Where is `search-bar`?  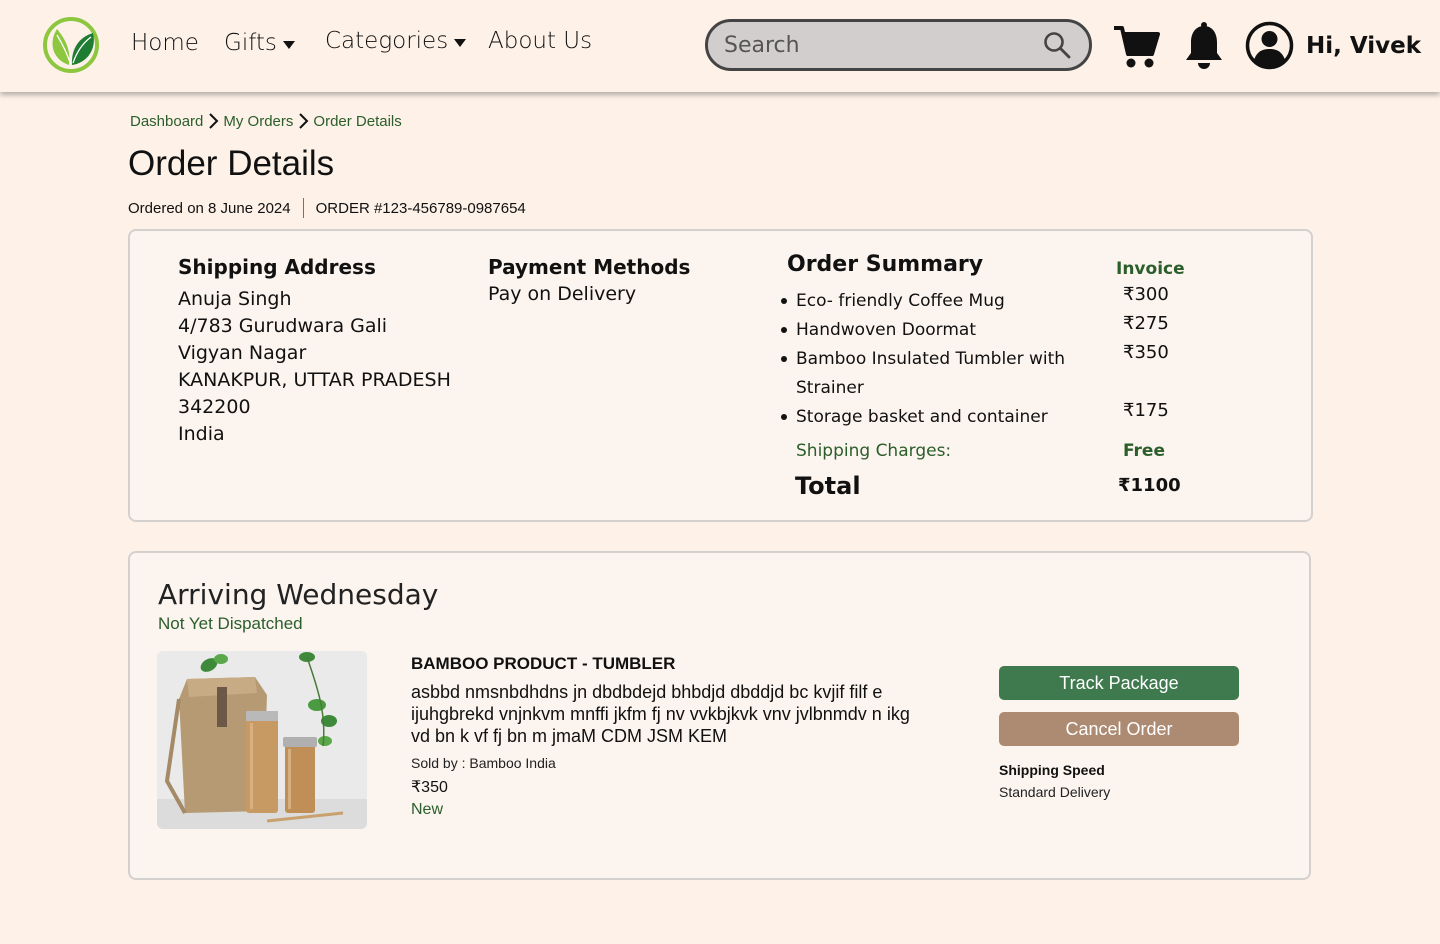 search-bar is located at coordinates (898, 45).